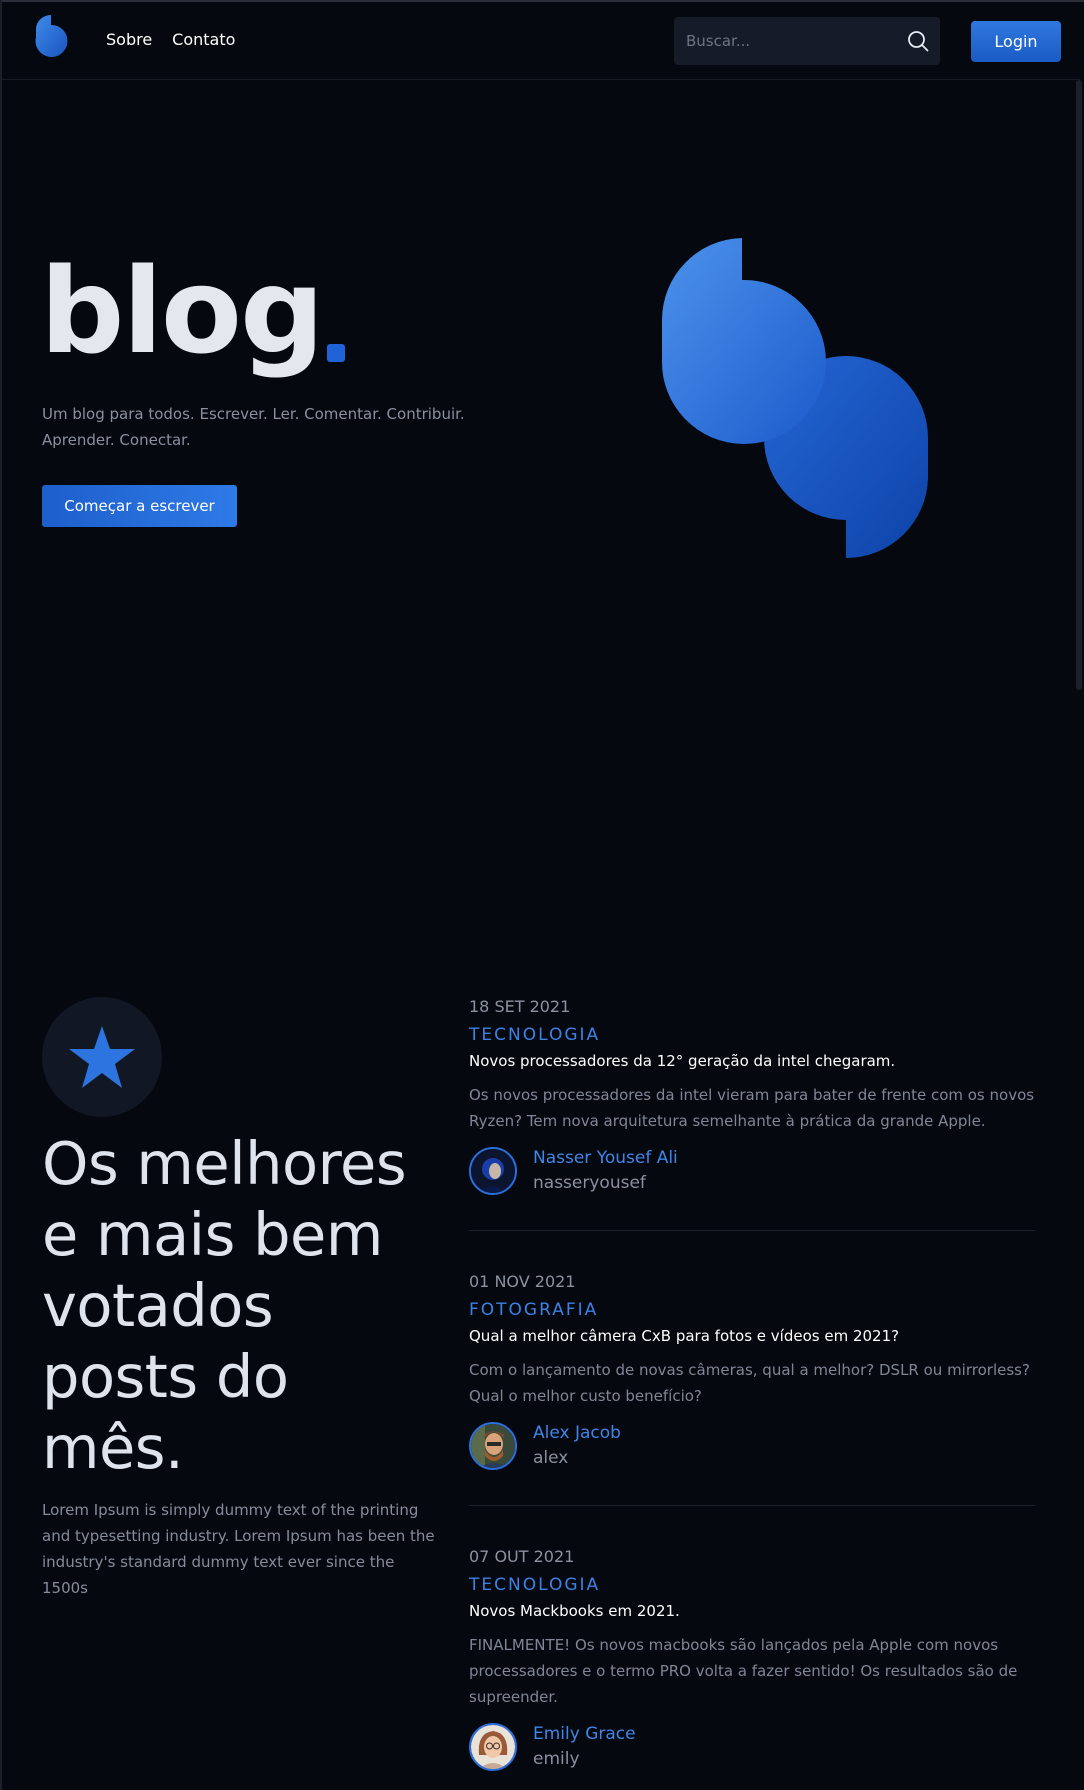 The height and width of the screenshot is (1790, 1084). I want to click on author-name: Nasser Yousef Ali, so click(605, 1158).